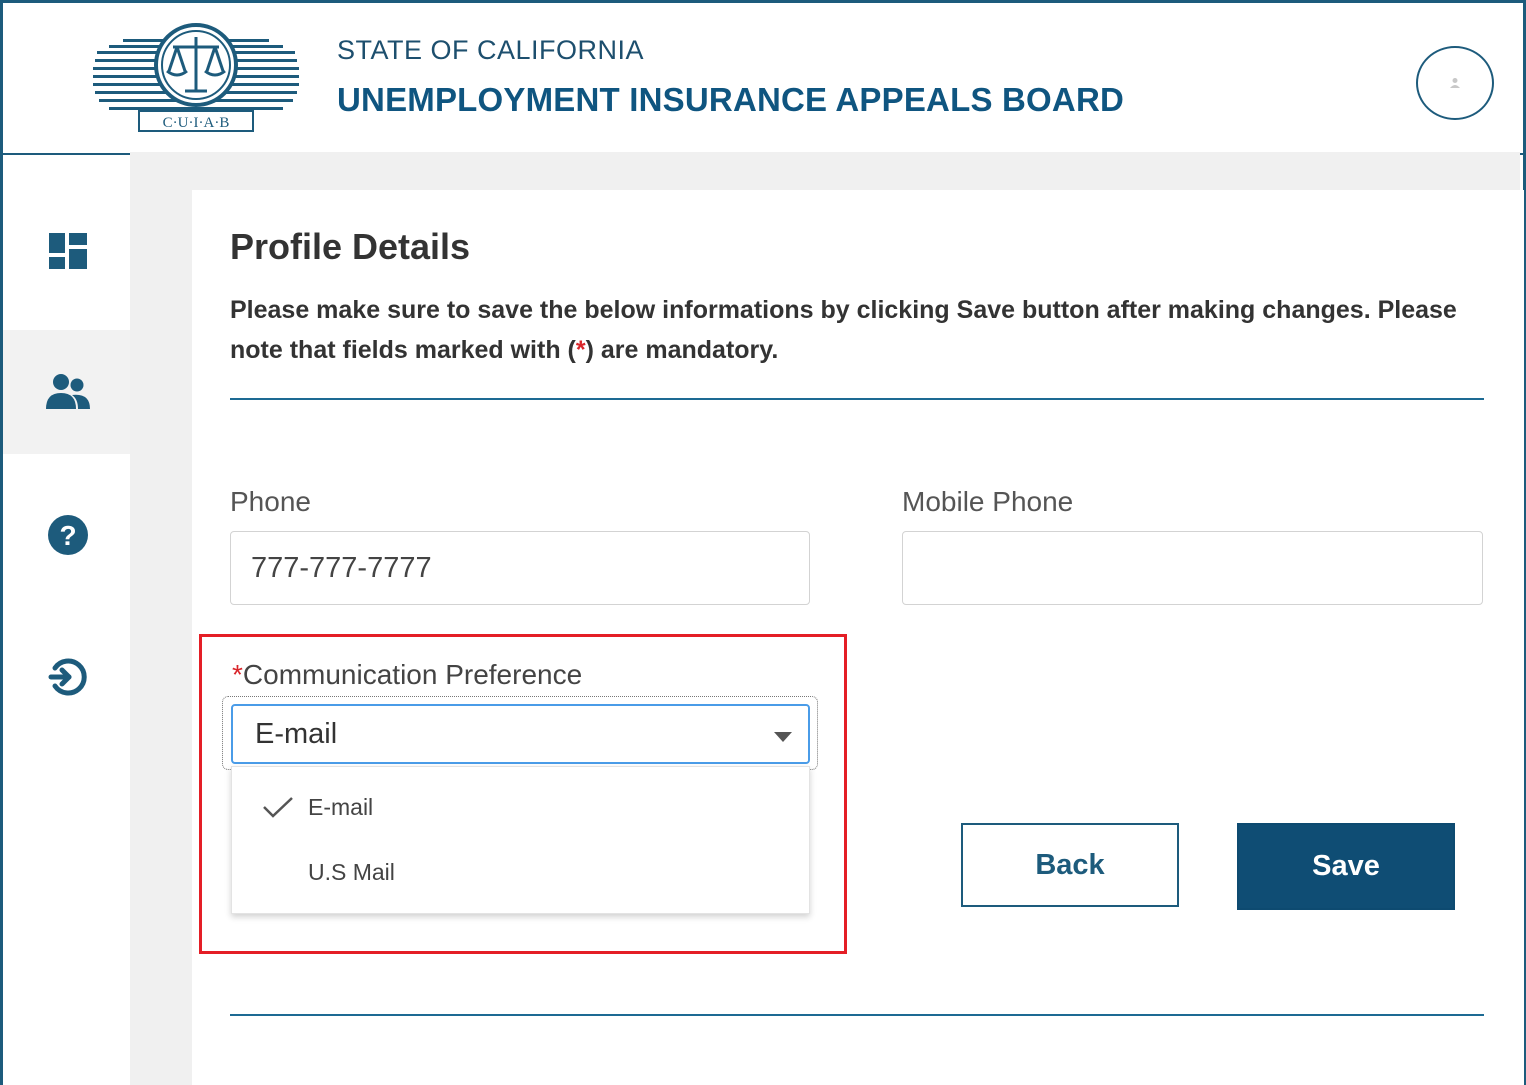 The width and height of the screenshot is (1526, 1085). What do you see at coordinates (278, 807) in the screenshot?
I see `check-icon` at bounding box center [278, 807].